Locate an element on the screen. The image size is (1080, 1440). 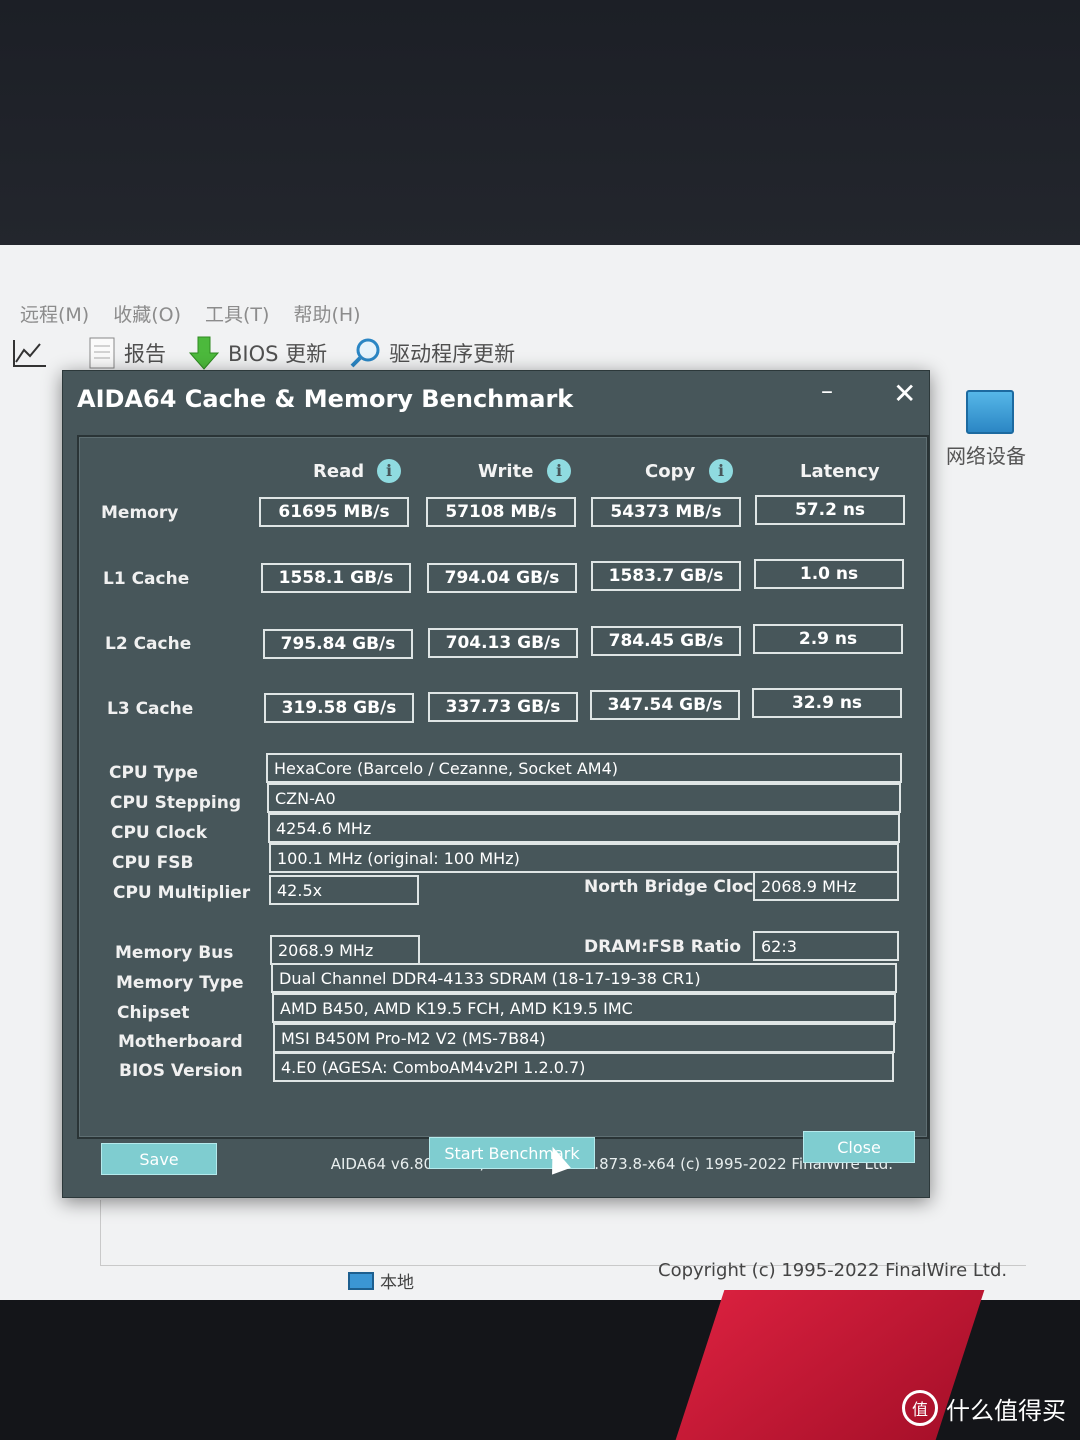
driver-update-button: 驱动程序更新 is located at coordinates (432, 353).